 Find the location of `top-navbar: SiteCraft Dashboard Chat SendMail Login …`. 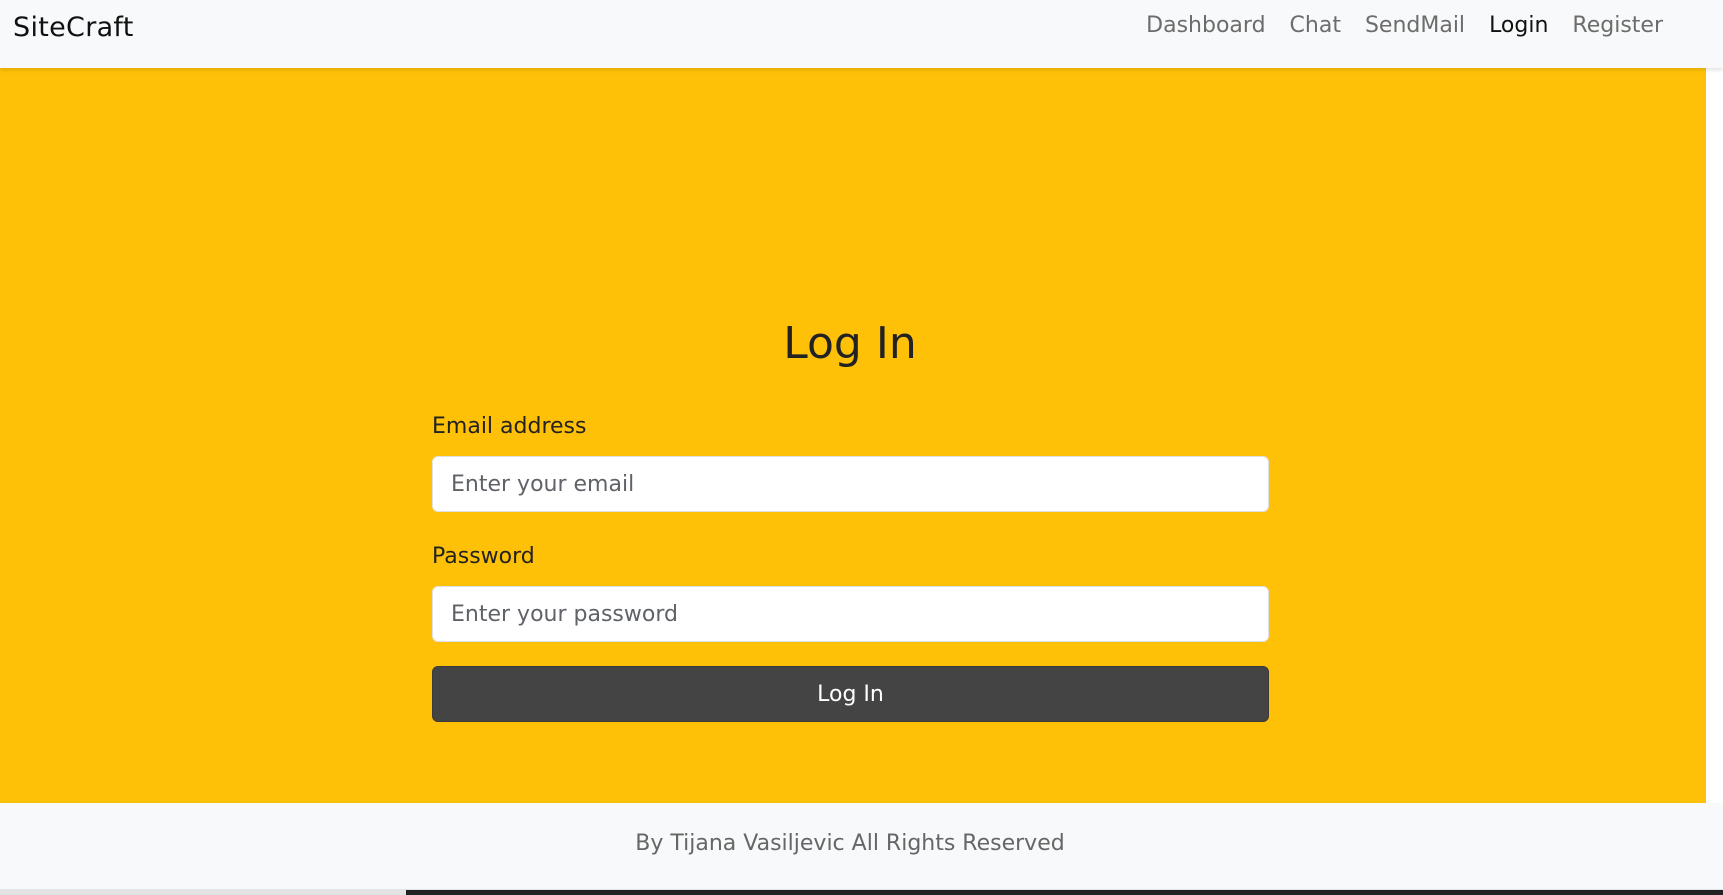

top-navbar: SiteCraft Dashboard Chat SendMail Login … is located at coordinates (861, 34).